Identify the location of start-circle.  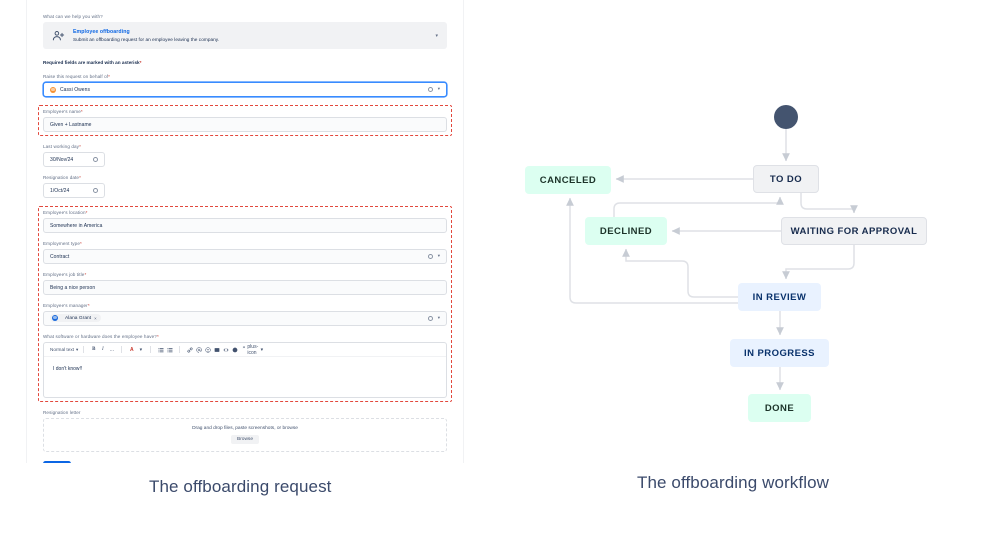
(786, 117).